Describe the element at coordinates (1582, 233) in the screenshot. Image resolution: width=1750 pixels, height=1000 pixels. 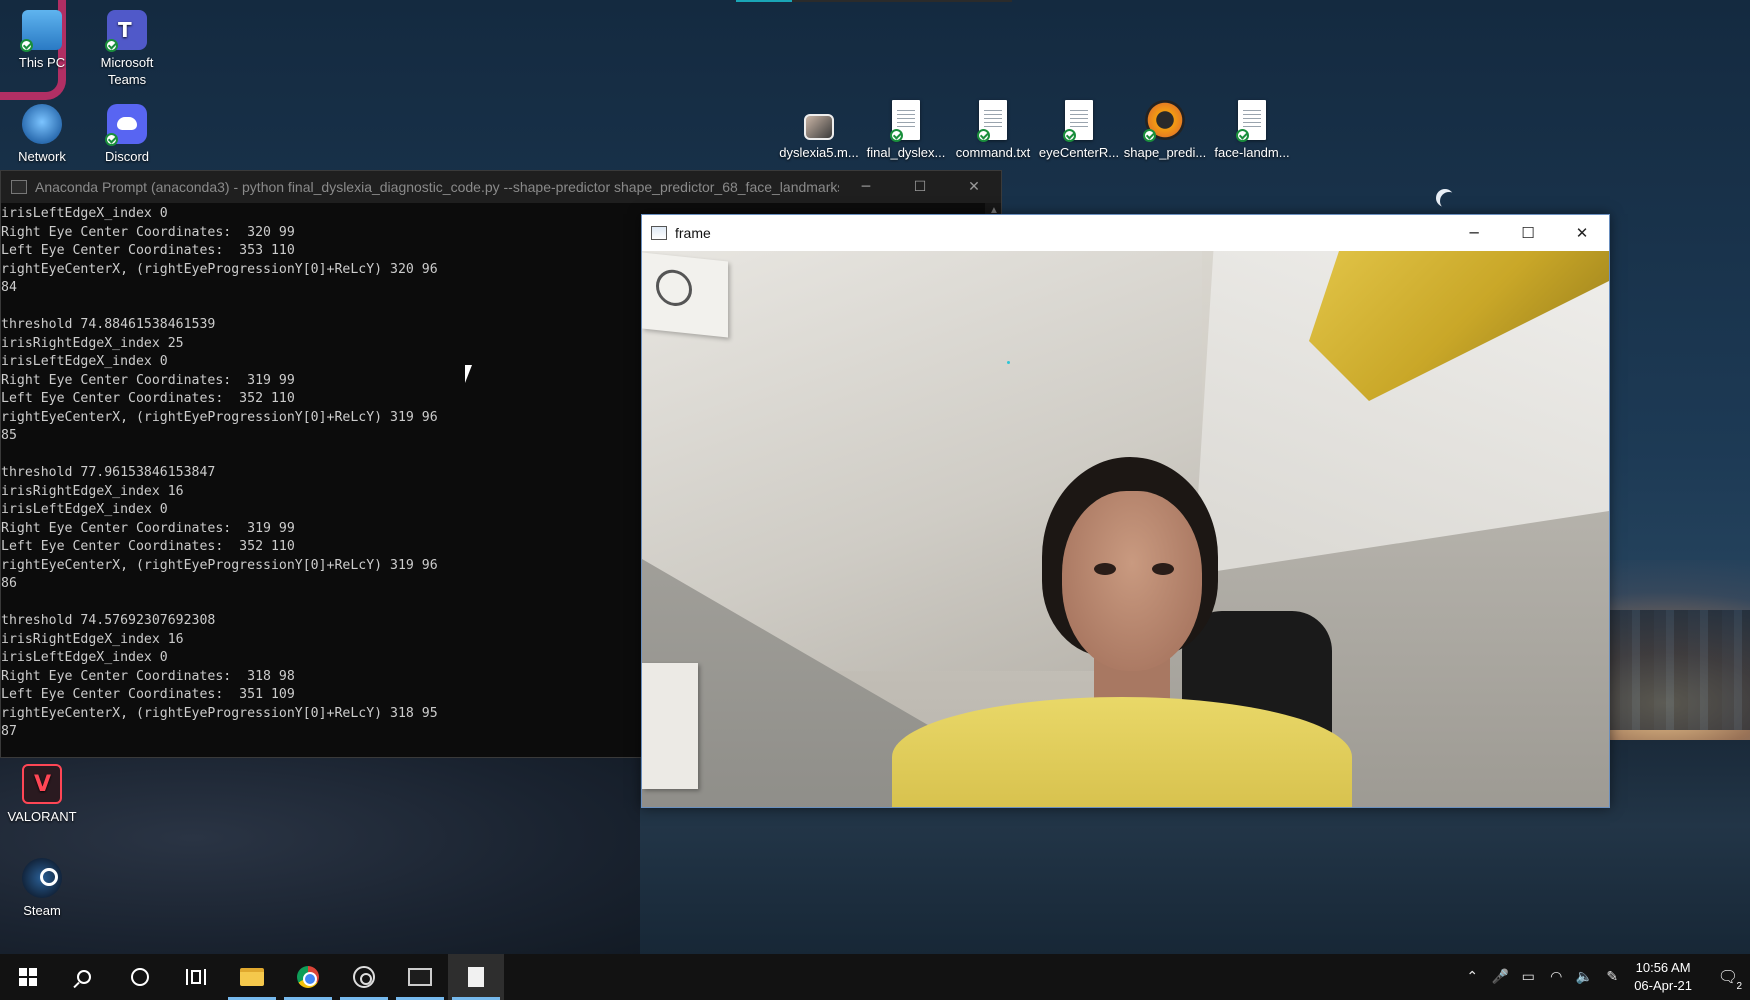
I see `frame-close-button: ✕` at that location.